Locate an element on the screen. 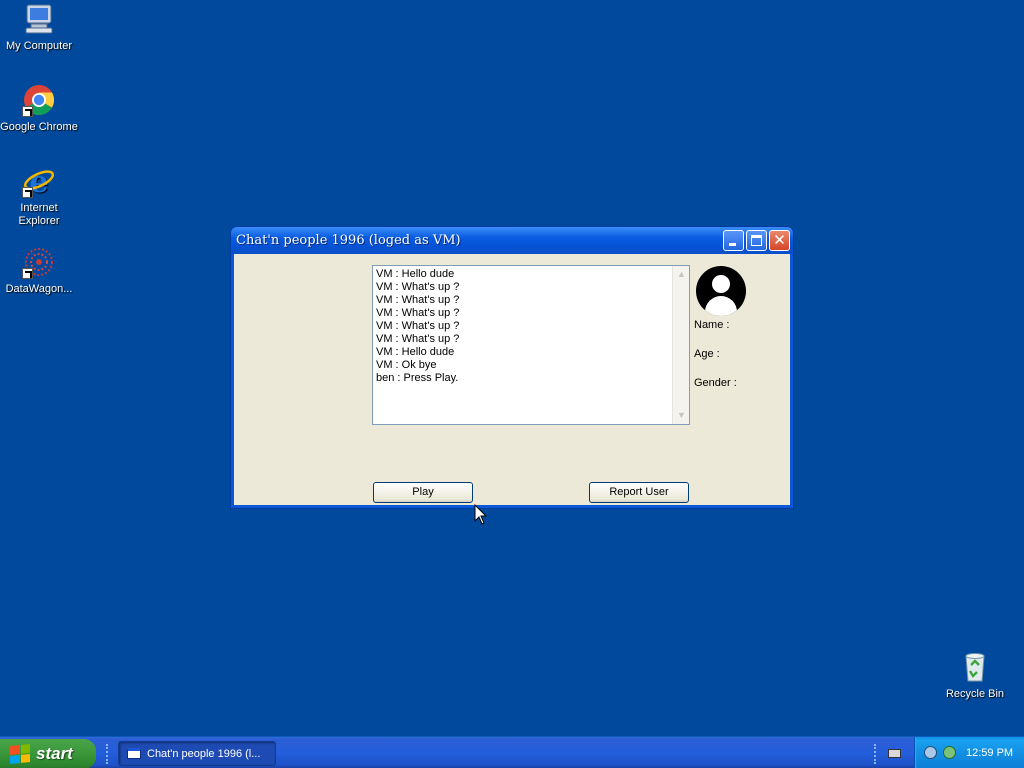 Image resolution: width=1024 pixels, height=768 pixels. desktop-icon-label: Recycle Bin is located at coordinates (975, 694).